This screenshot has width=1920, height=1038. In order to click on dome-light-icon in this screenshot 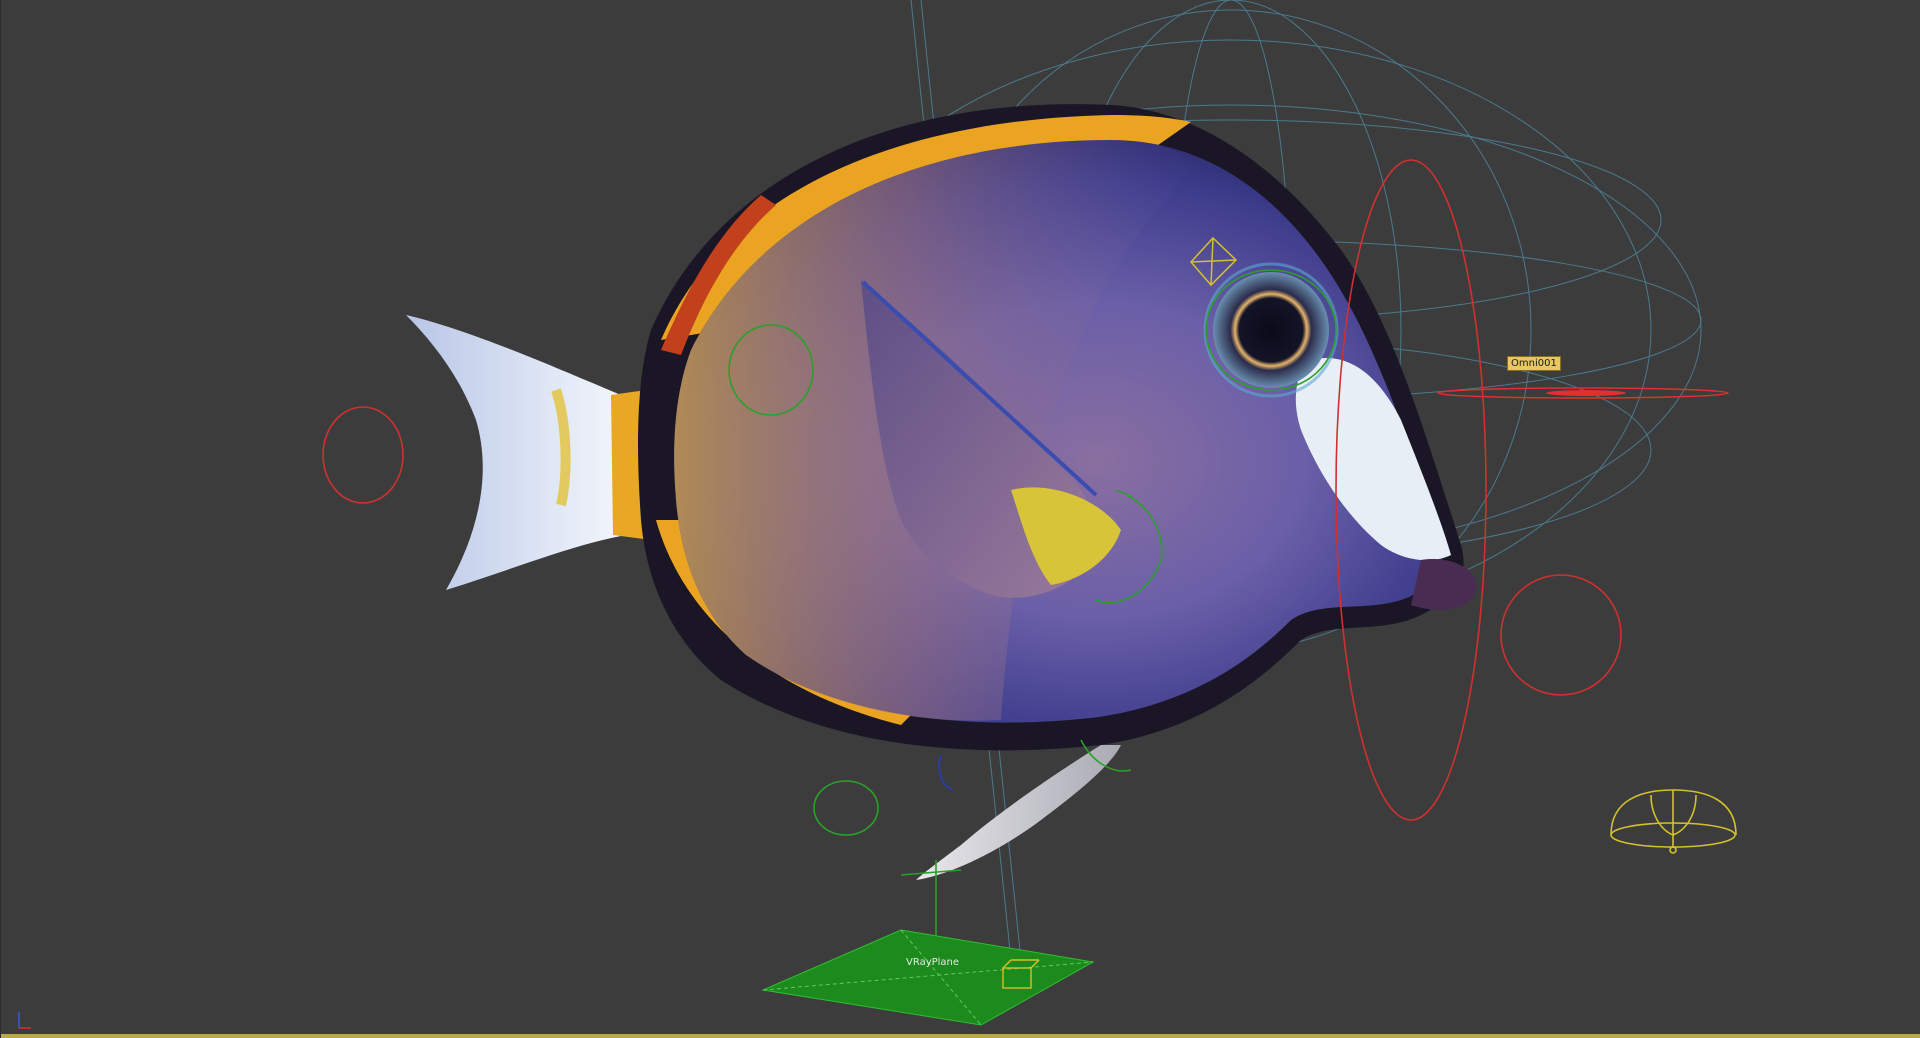, I will do `click(1673, 821)`.